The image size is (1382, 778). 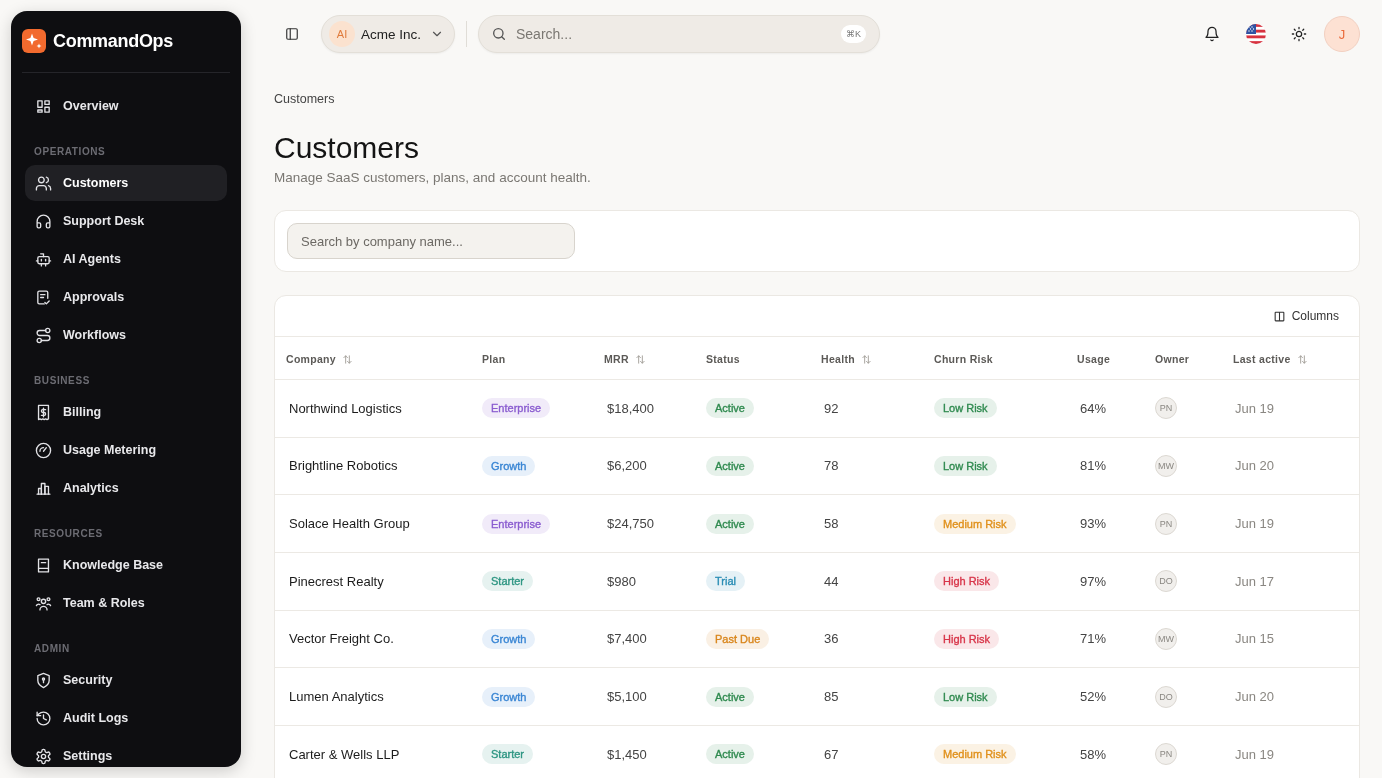 What do you see at coordinates (126, 106) in the screenshot?
I see `nav-item: Overview` at bounding box center [126, 106].